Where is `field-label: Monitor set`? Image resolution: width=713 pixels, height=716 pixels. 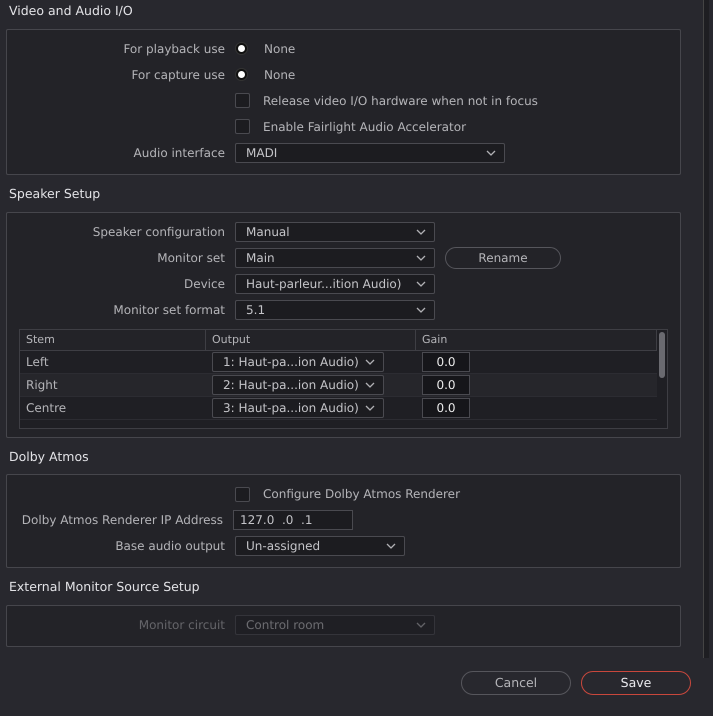 field-label: Monitor set is located at coordinates (190, 258).